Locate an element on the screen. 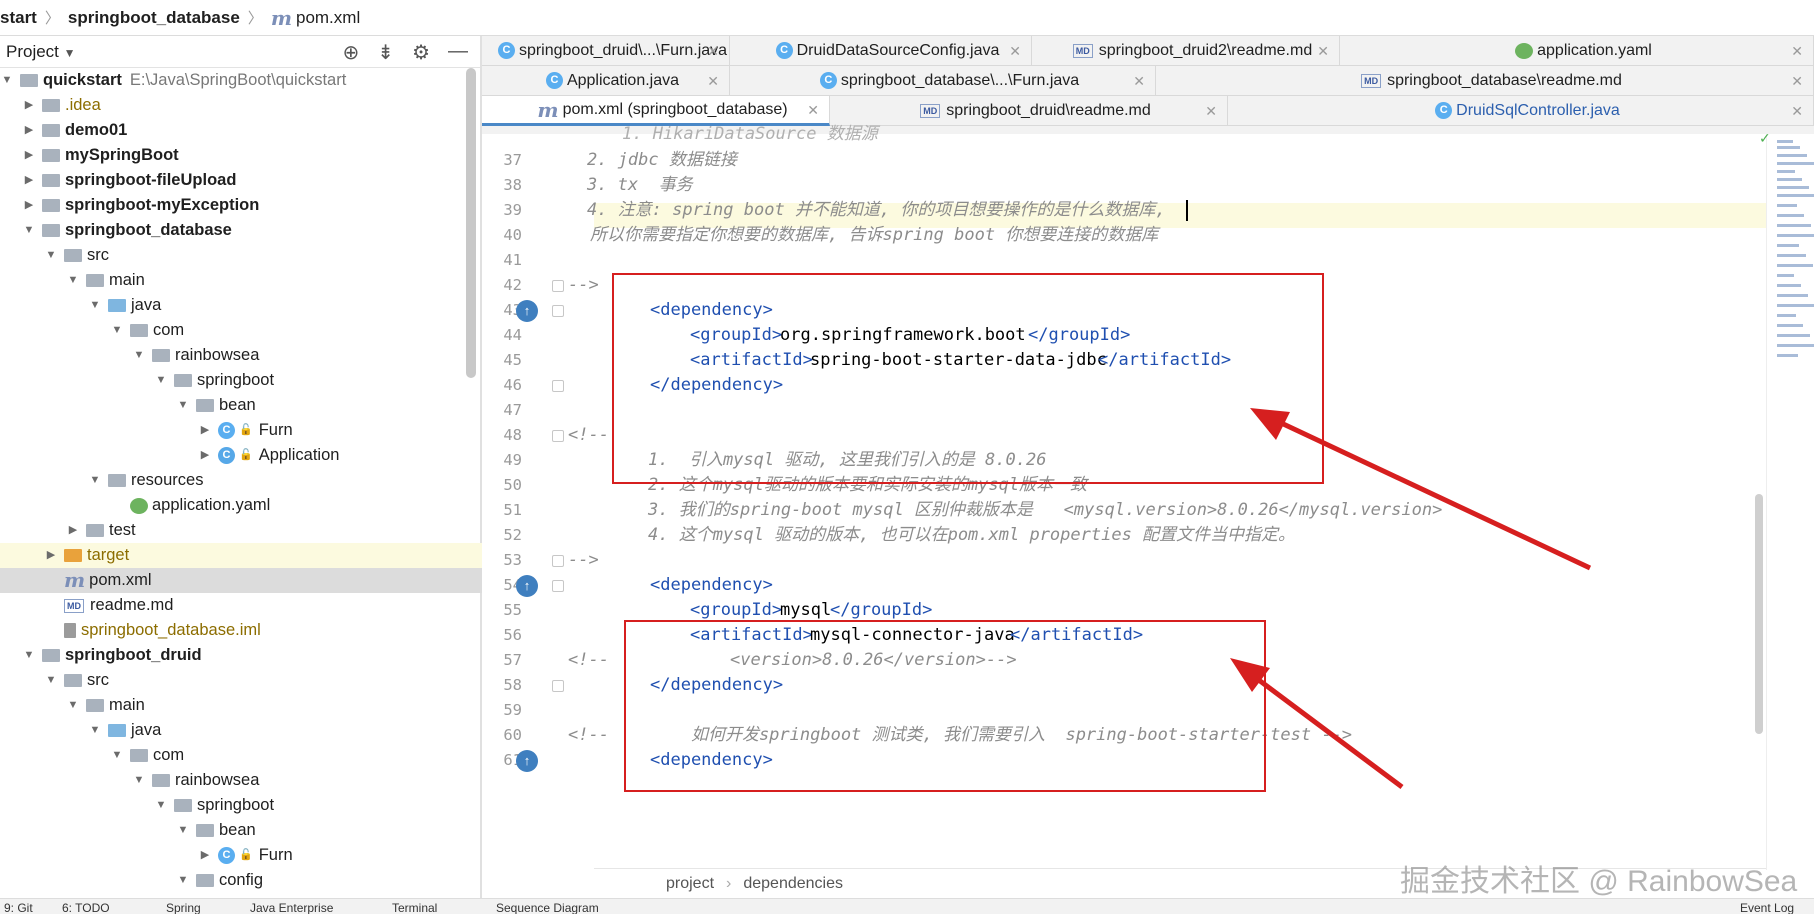 This screenshot has height=914, width=1814. minimap: ✓ is located at coordinates (1786, 500).